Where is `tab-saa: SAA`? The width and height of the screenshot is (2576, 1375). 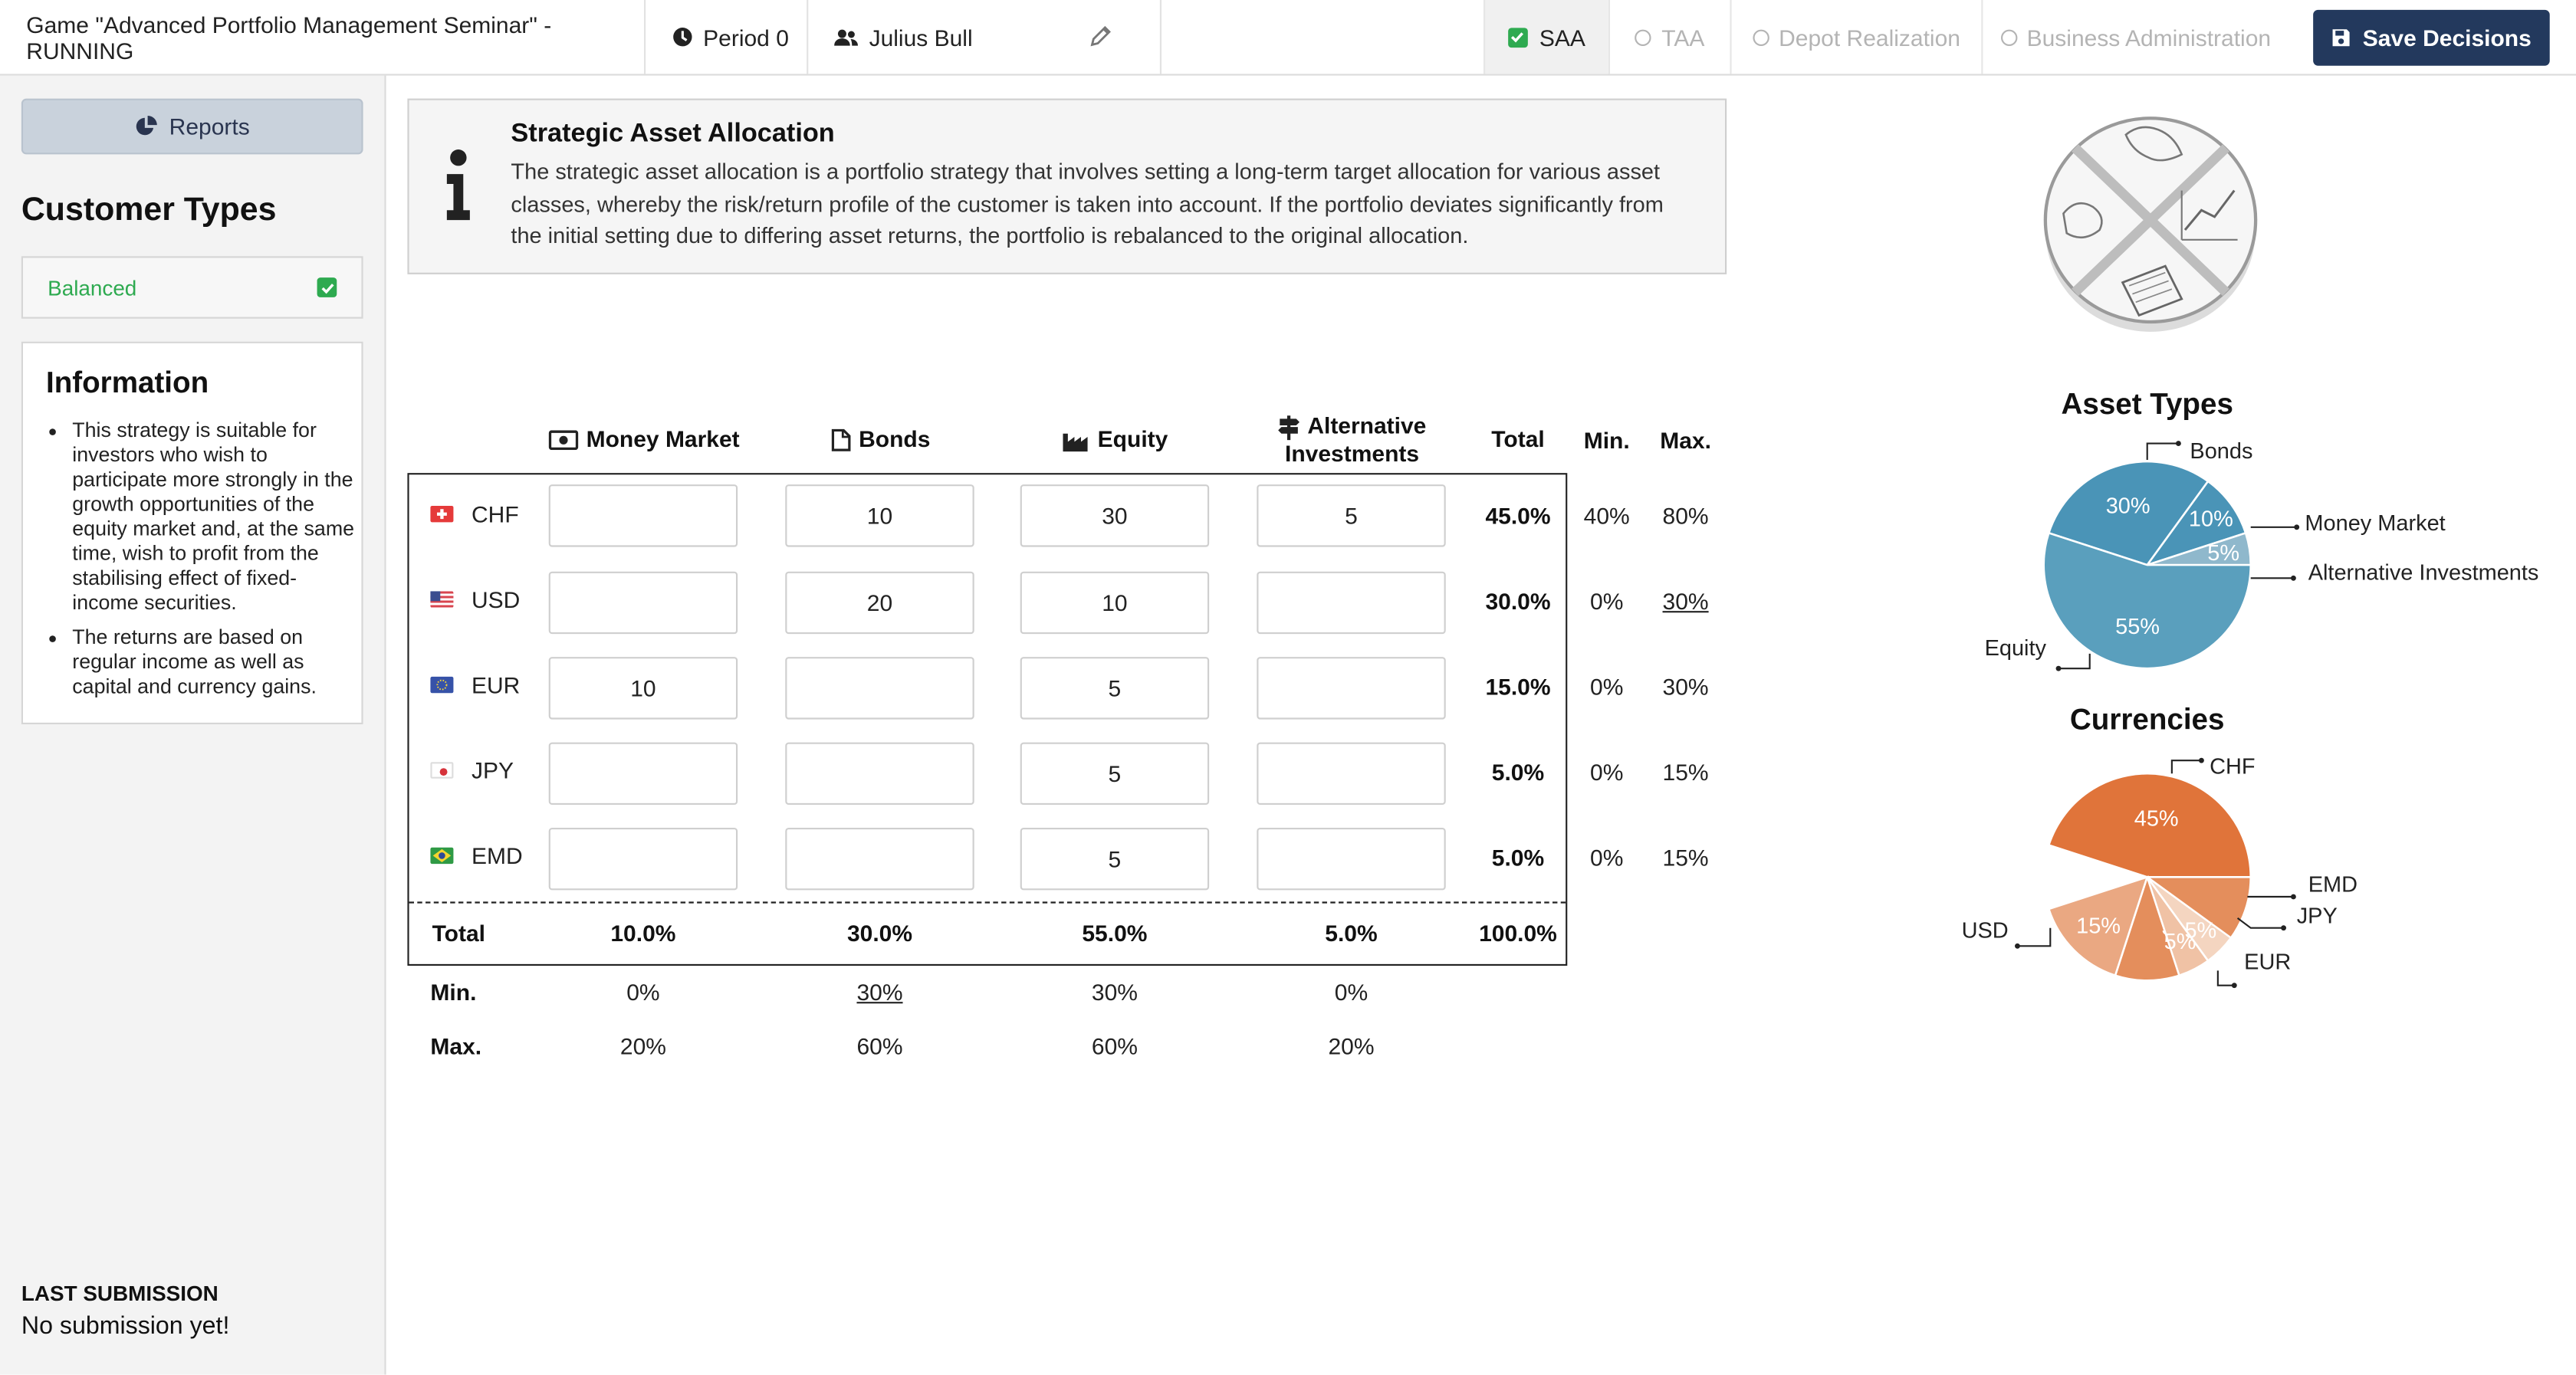
tab-saa: SAA is located at coordinates (1545, 37).